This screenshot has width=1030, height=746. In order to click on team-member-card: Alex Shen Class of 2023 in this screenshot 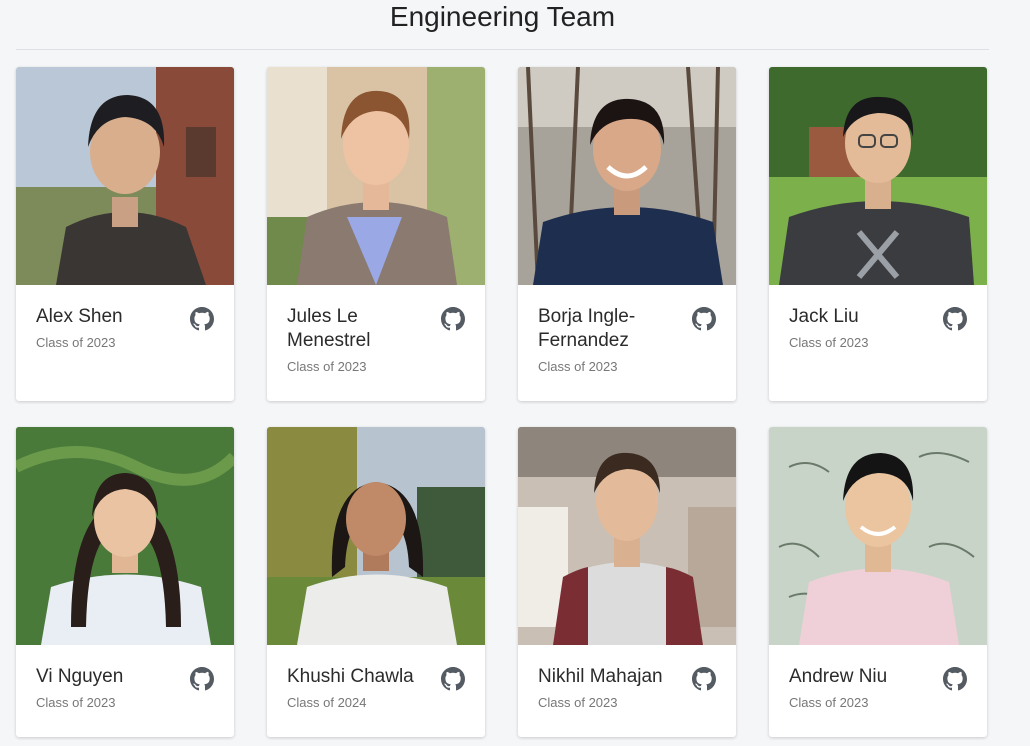, I will do `click(125, 234)`.